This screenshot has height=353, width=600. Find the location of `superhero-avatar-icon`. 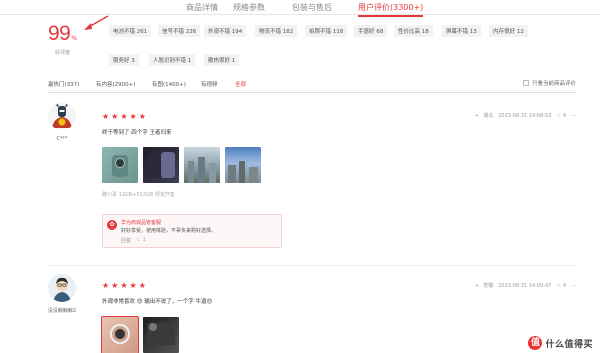

superhero-avatar-icon is located at coordinates (62, 116).